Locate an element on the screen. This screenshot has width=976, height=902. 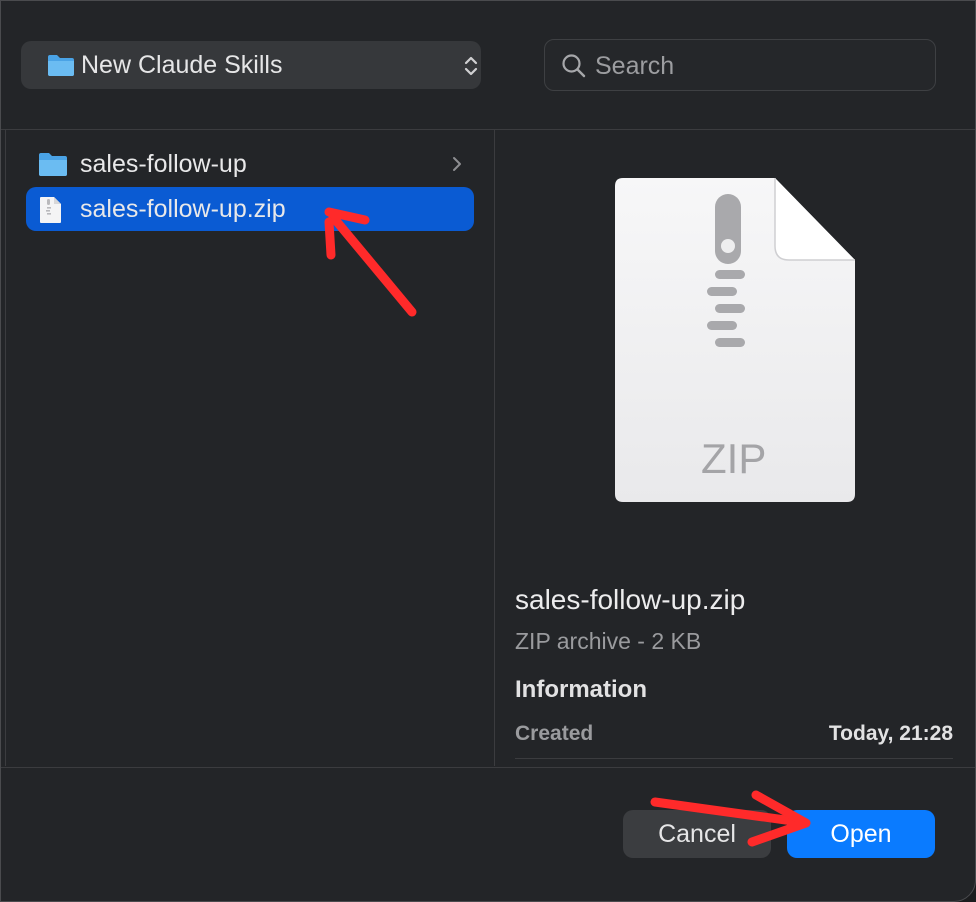
location-label: New Claude Skills is located at coordinates (182, 65).